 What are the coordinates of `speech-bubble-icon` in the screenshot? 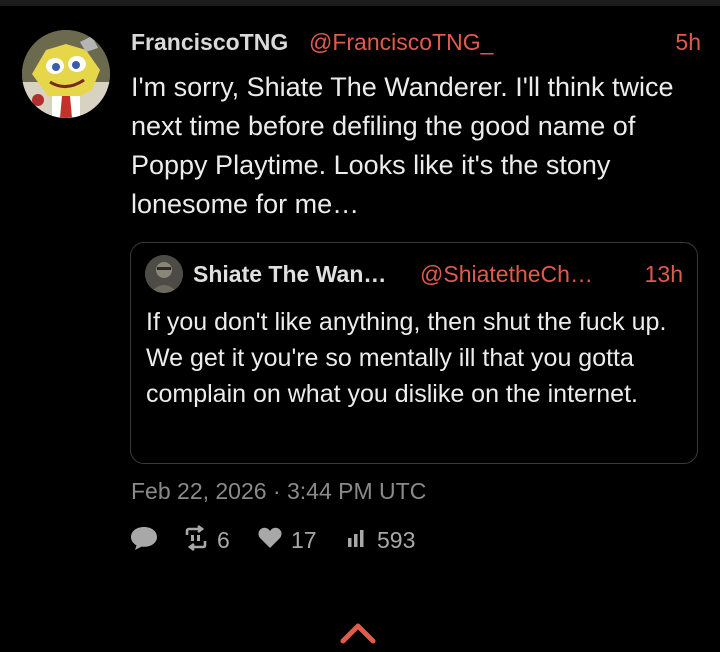 It's located at (144, 540).